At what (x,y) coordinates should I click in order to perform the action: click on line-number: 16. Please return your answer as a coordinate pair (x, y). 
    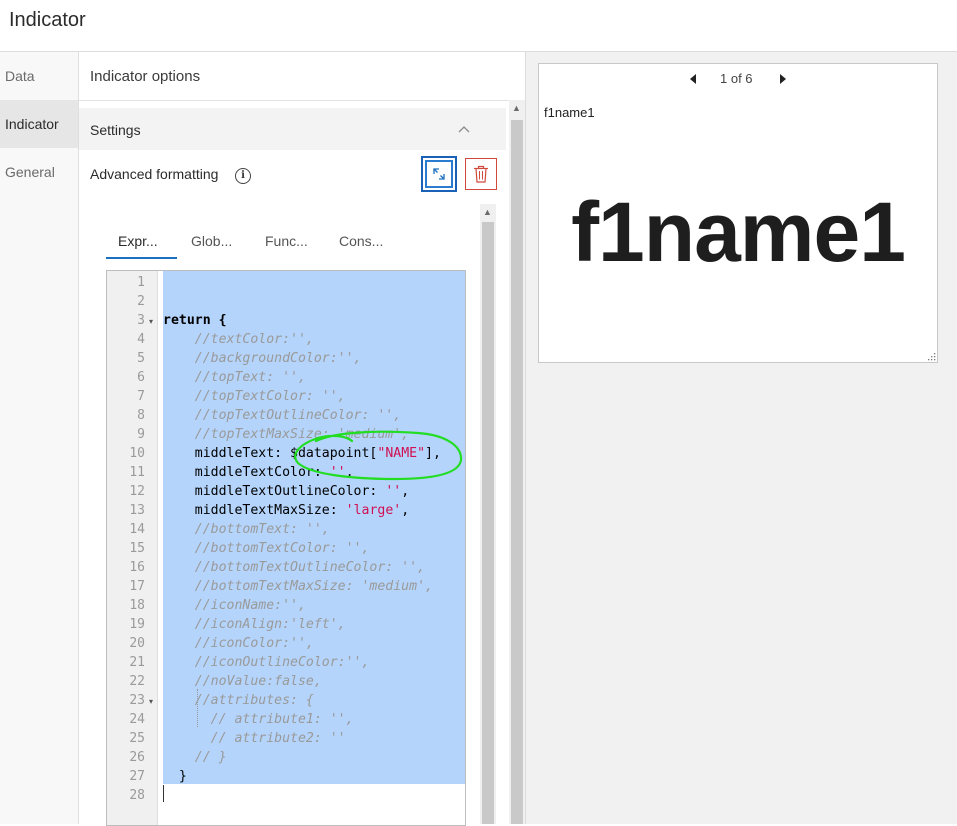
    Looking at the image, I should click on (137, 567).